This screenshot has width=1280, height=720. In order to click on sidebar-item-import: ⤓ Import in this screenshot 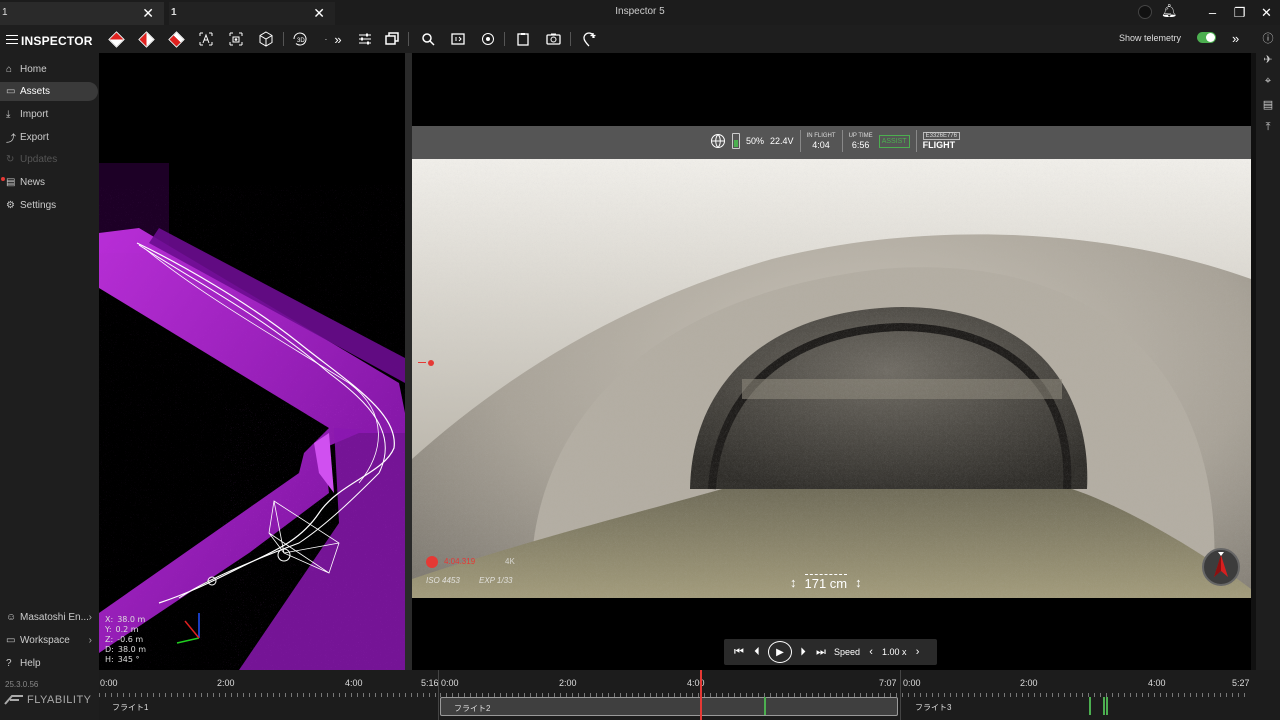, I will do `click(49, 114)`.